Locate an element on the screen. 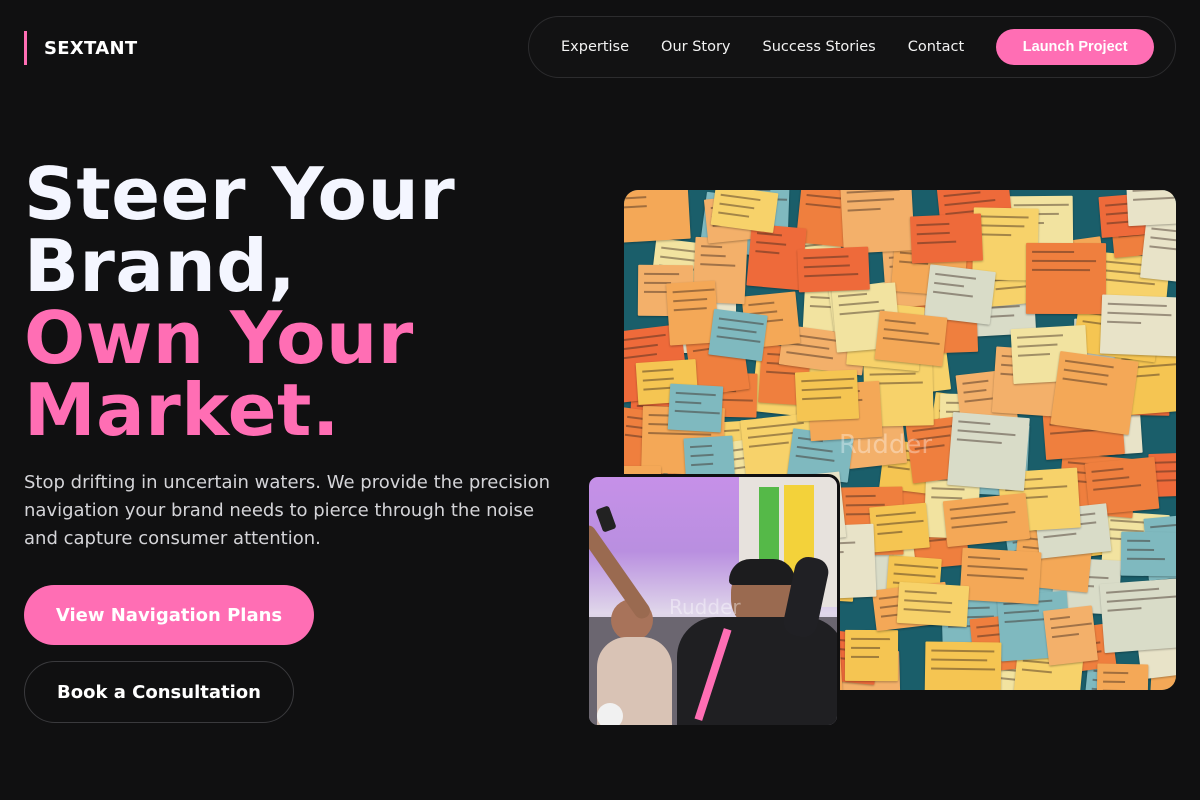 This screenshot has height=800, width=1200. nav-link-success-stories: Success Stories is located at coordinates (819, 47).